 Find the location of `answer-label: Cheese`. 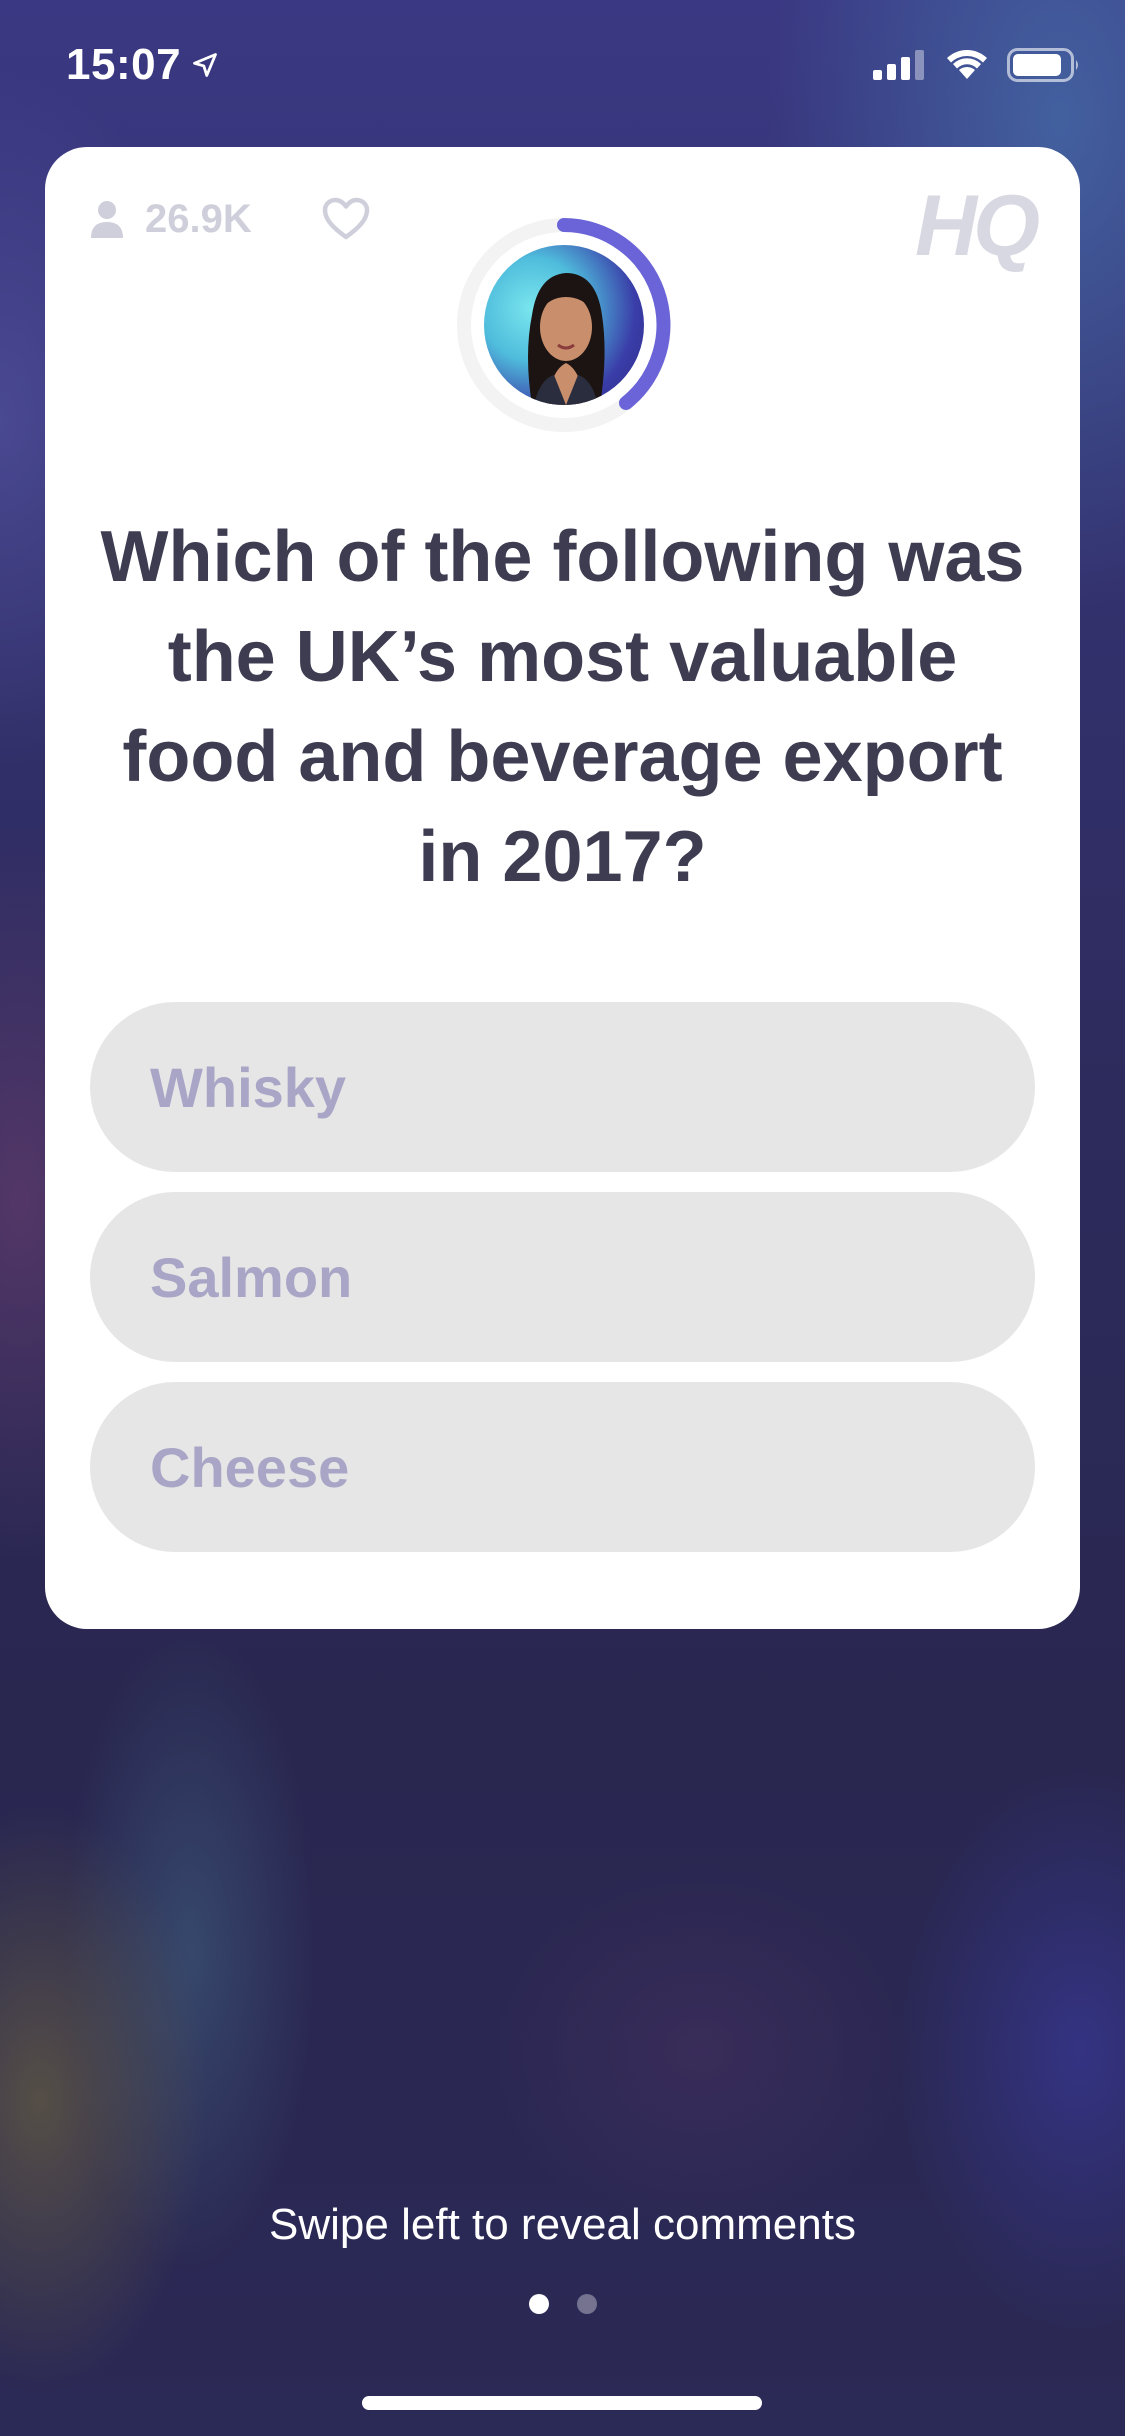

answer-label: Cheese is located at coordinates (250, 1467).